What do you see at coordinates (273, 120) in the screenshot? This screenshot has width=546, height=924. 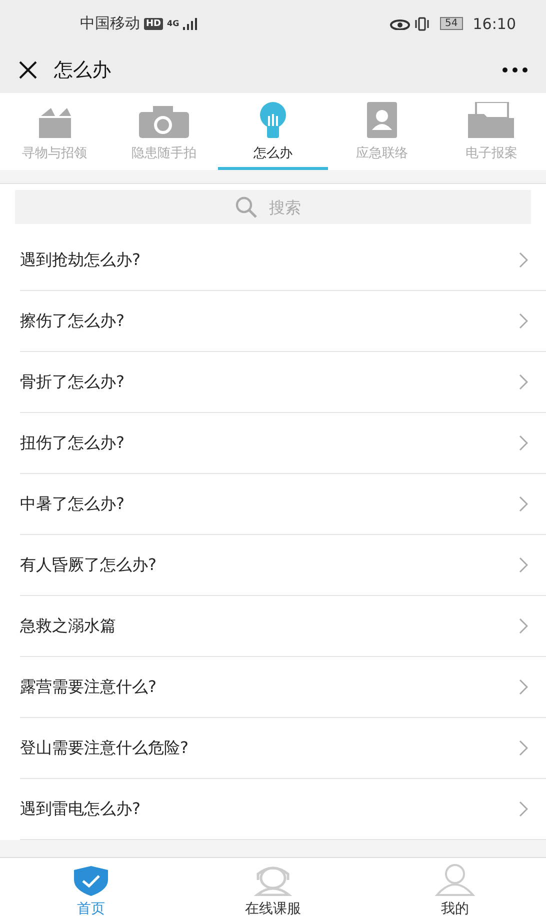 I see `lightbulb-icon` at bounding box center [273, 120].